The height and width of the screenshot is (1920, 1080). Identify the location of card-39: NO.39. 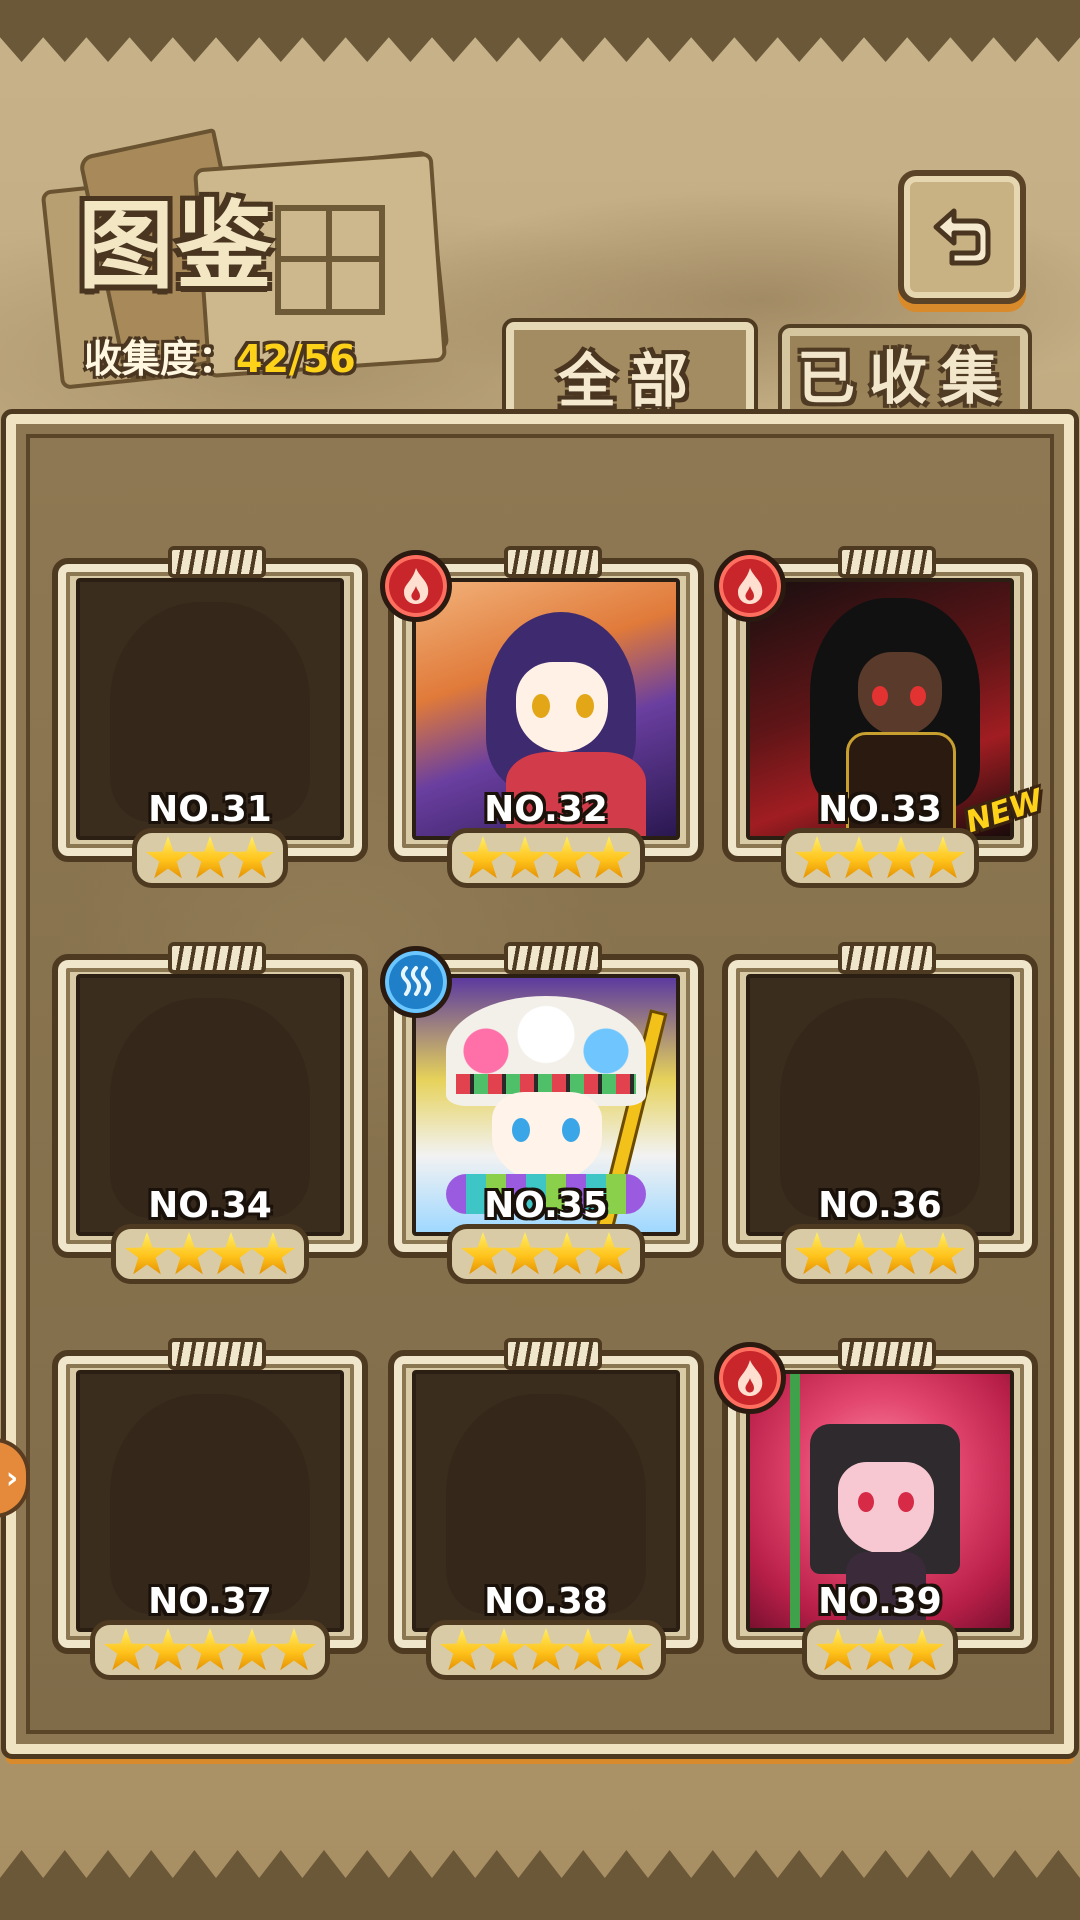
(876, 1511).